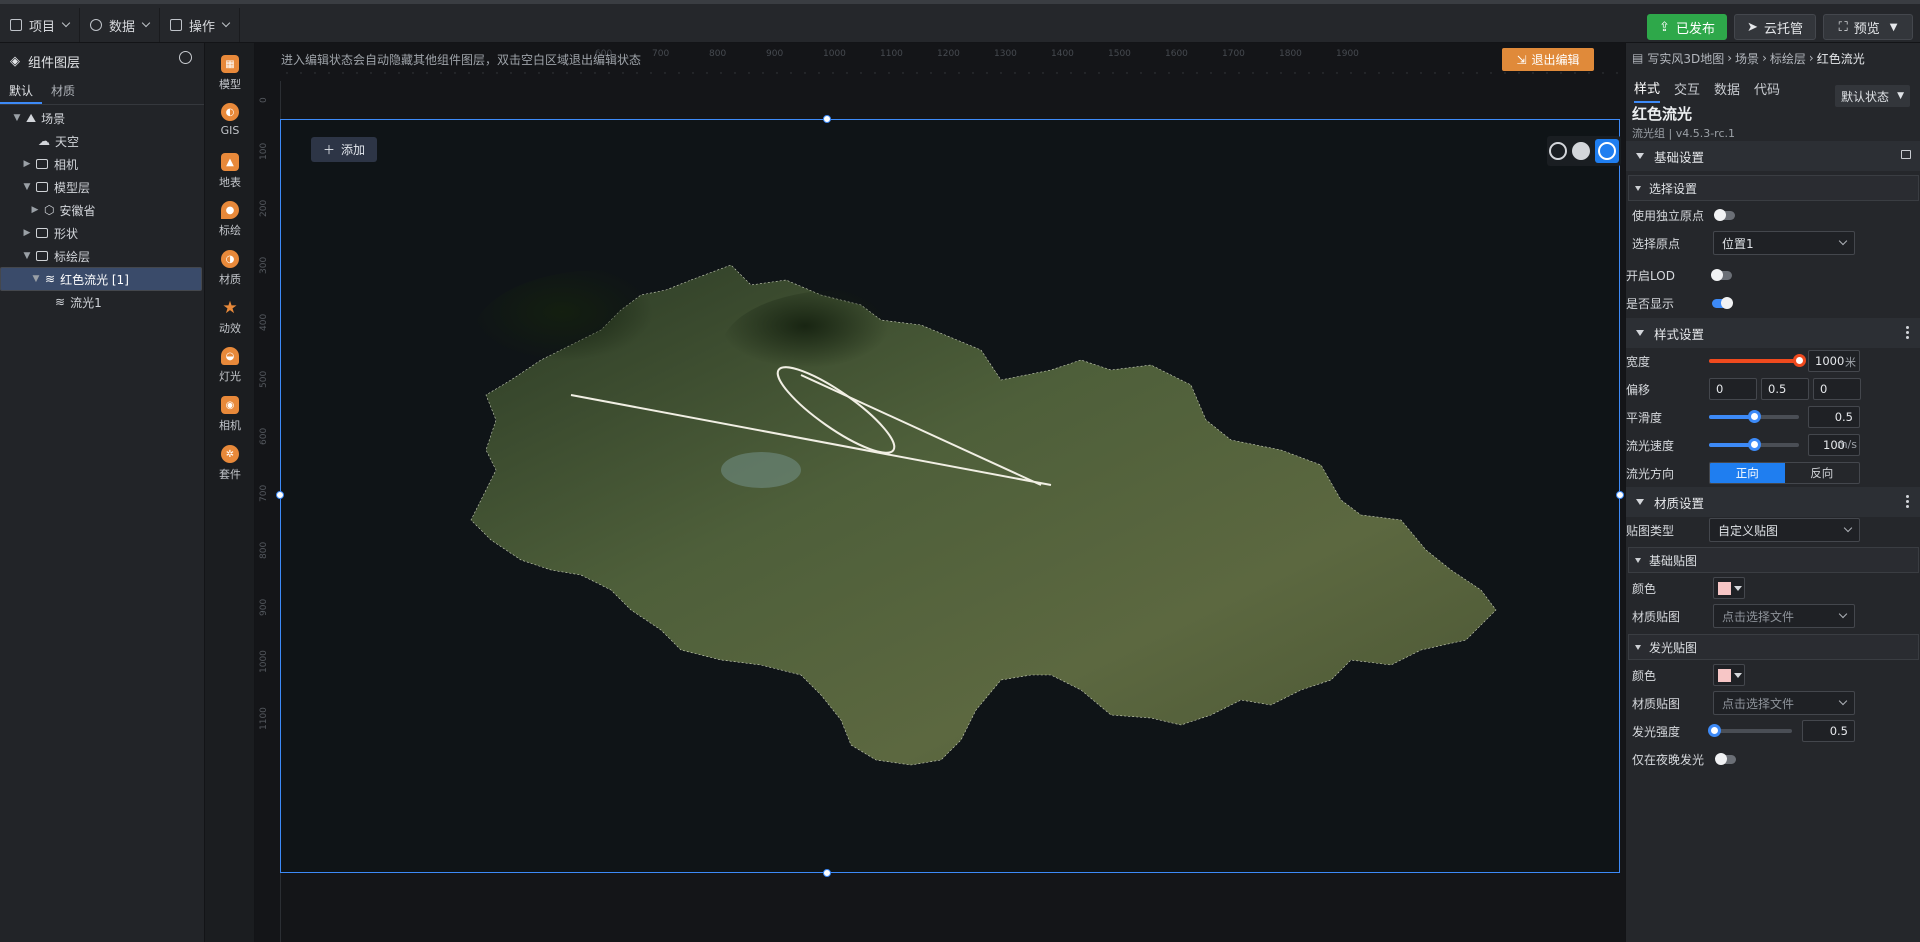 The width and height of the screenshot is (1920, 942). Describe the element at coordinates (1784, 703) in the screenshot. I see `glow-texture-select: 点击选择文件` at that location.